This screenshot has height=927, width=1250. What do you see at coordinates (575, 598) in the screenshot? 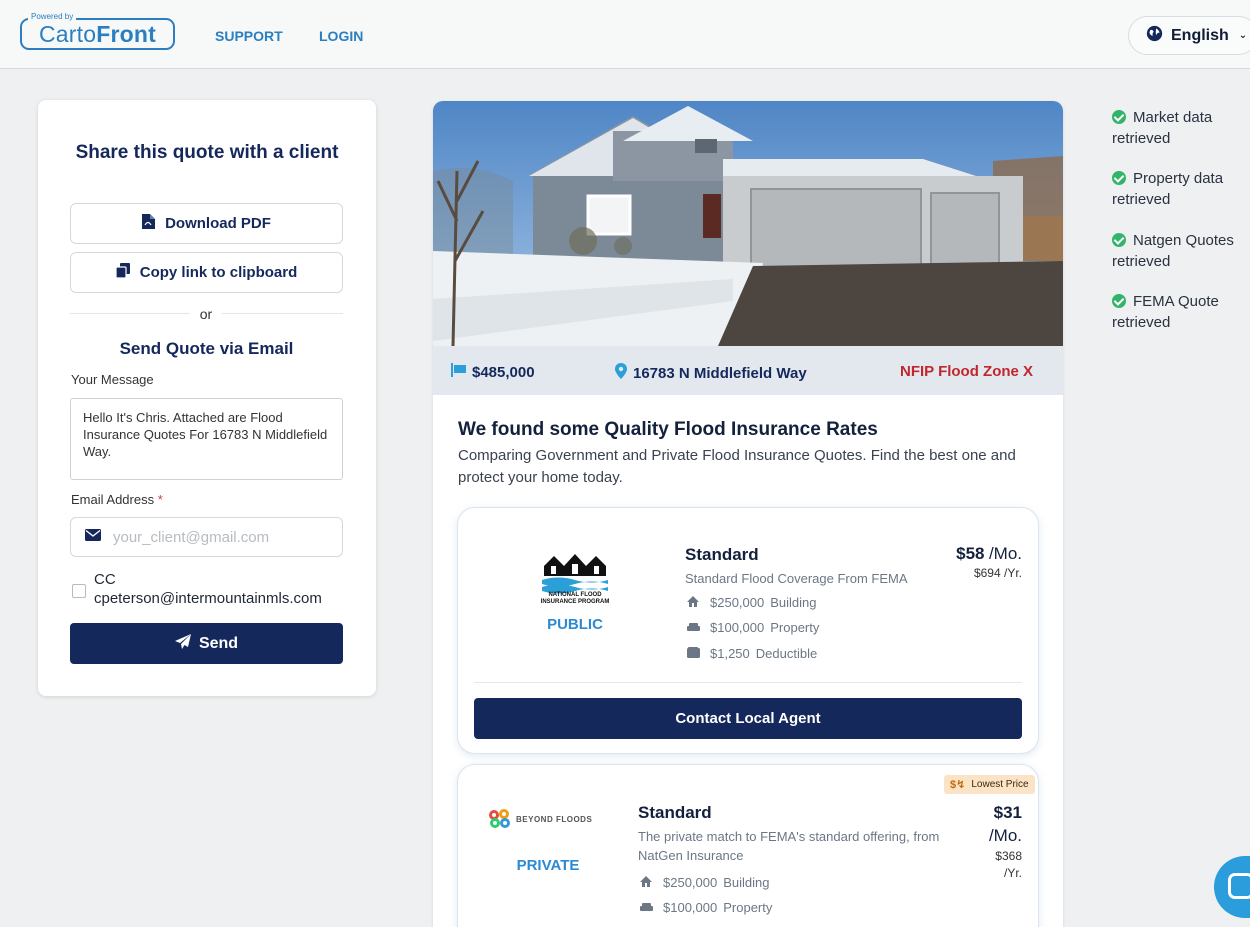
I see `nfip-logo-text: NATIONAL FLOOD INSURANCE PROGRAM` at bounding box center [575, 598].